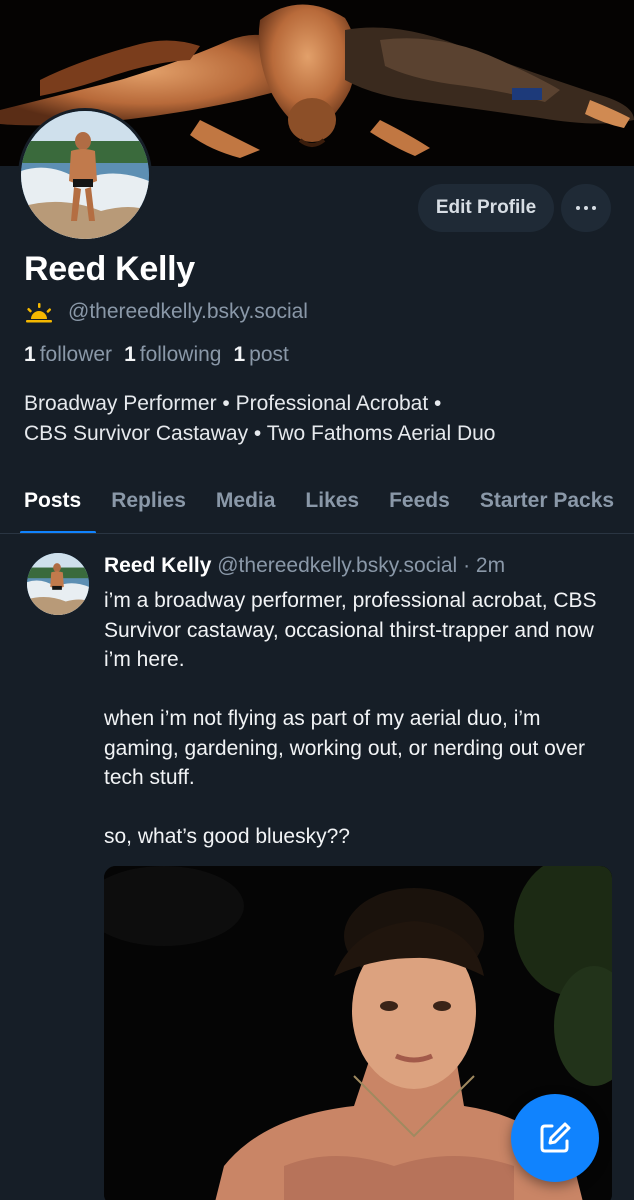  I want to click on tab-starter-packs: Starter Packs, so click(547, 500).